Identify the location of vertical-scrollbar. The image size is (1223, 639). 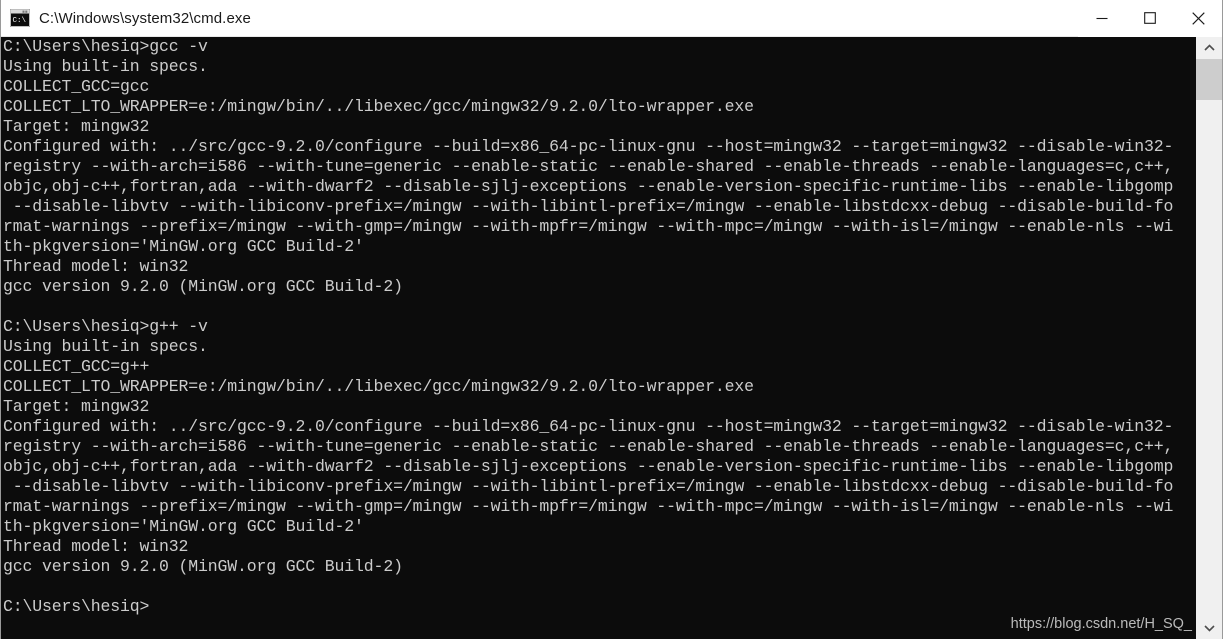
(1209, 338).